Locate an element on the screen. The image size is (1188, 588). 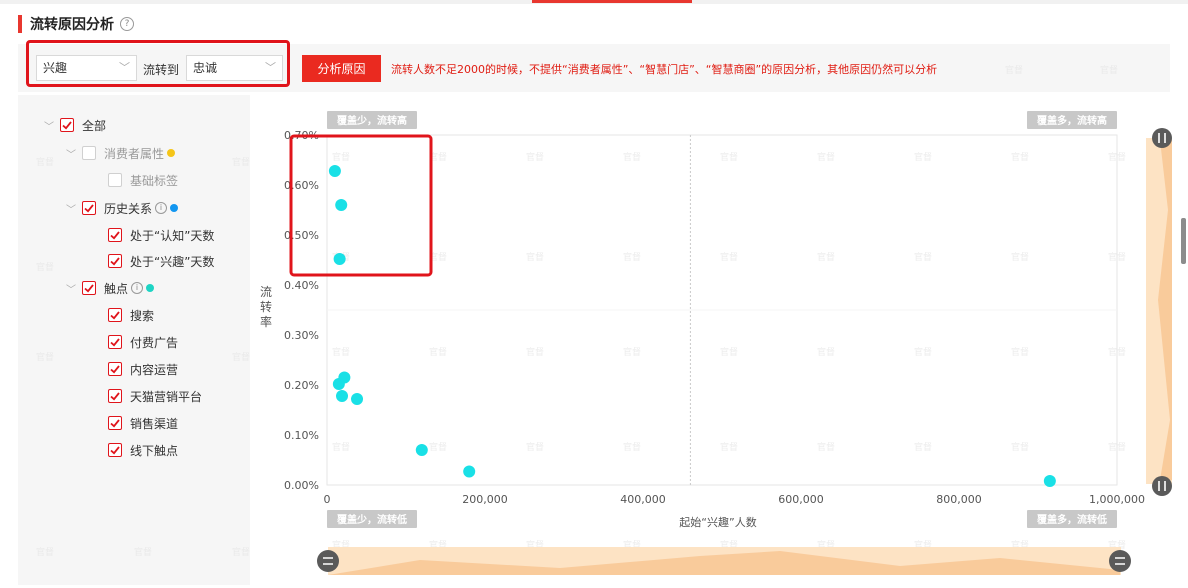
y-tick-label: 0.10% is located at coordinates (301, 435).